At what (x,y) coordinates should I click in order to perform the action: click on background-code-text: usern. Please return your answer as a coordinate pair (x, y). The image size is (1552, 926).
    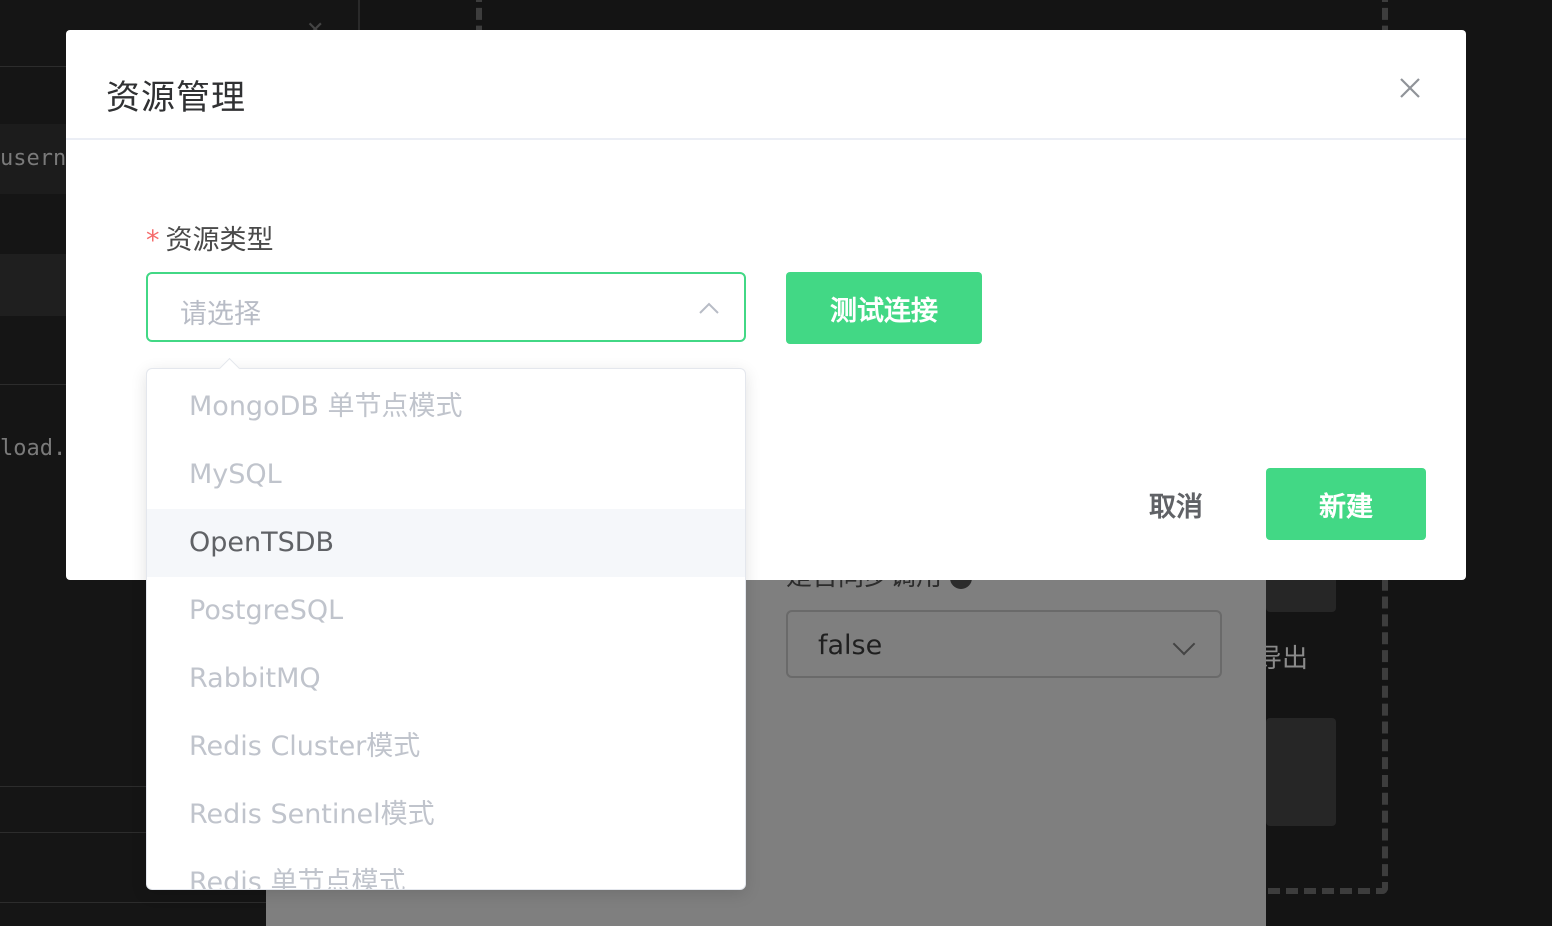
    Looking at the image, I should click on (33, 158).